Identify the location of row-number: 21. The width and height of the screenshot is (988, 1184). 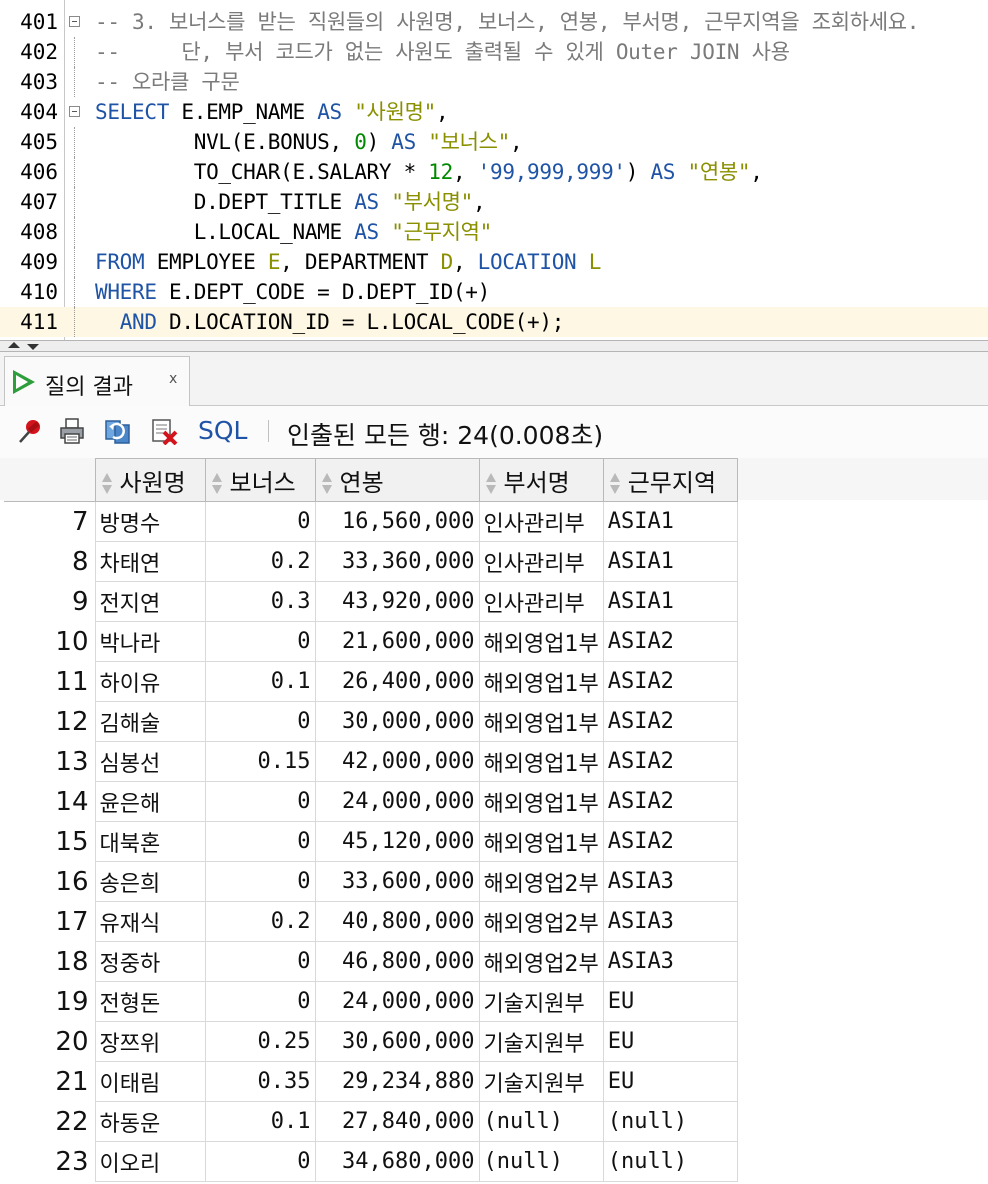
(49, 1082).